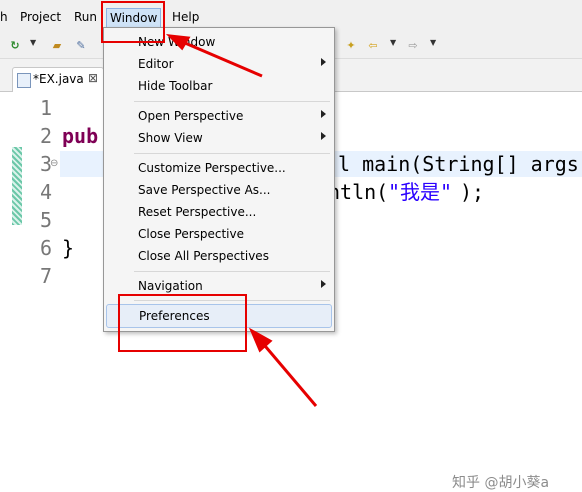  What do you see at coordinates (178, 42) in the screenshot?
I see `annotation-arrowhead` at bounding box center [178, 42].